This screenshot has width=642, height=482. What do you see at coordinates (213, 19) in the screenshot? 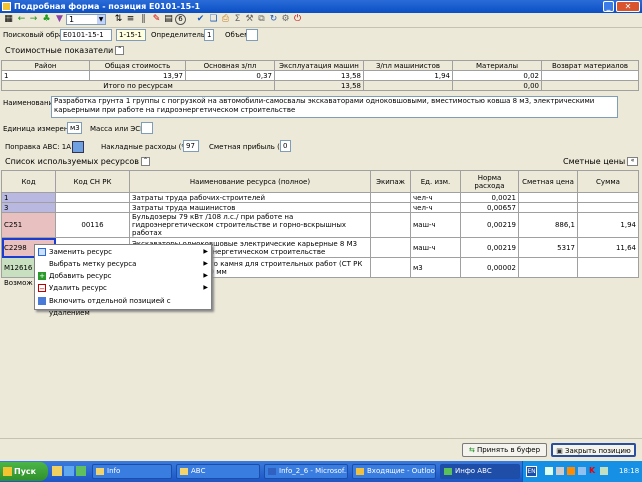
I see `document-icon: ❏` at bounding box center [213, 19].